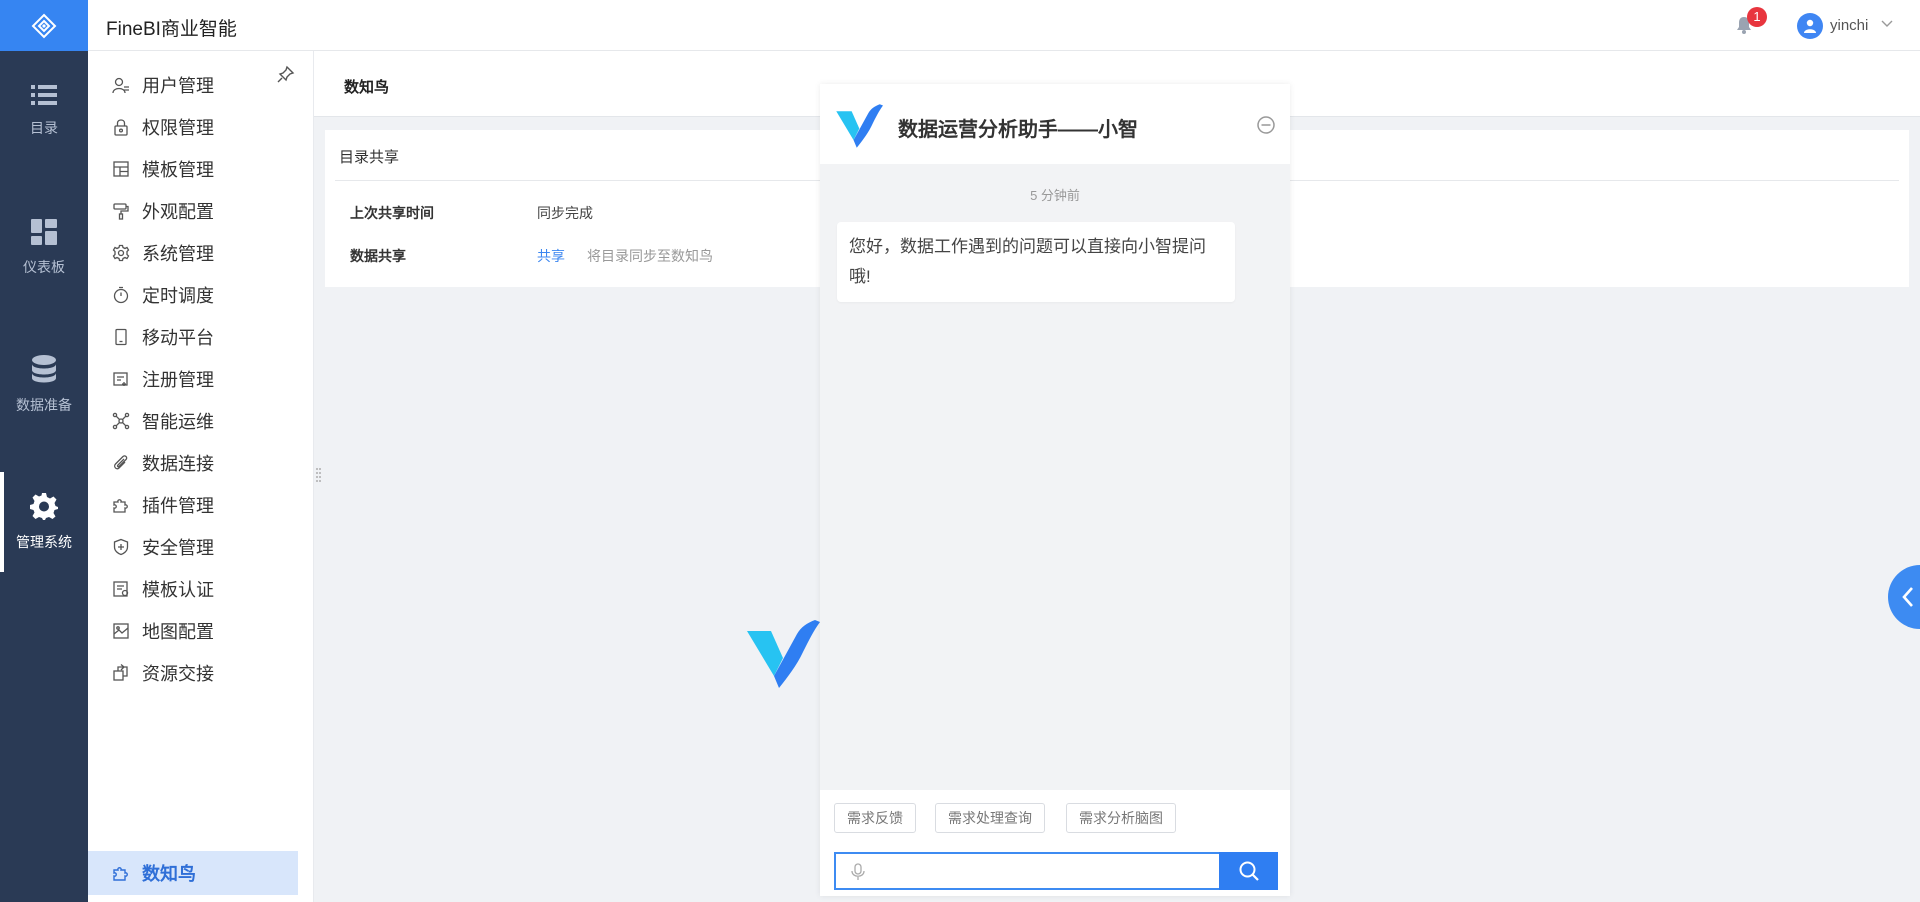 The width and height of the screenshot is (1920, 902). I want to click on sidebar-item-scheduling: 定时调度, so click(193, 295).